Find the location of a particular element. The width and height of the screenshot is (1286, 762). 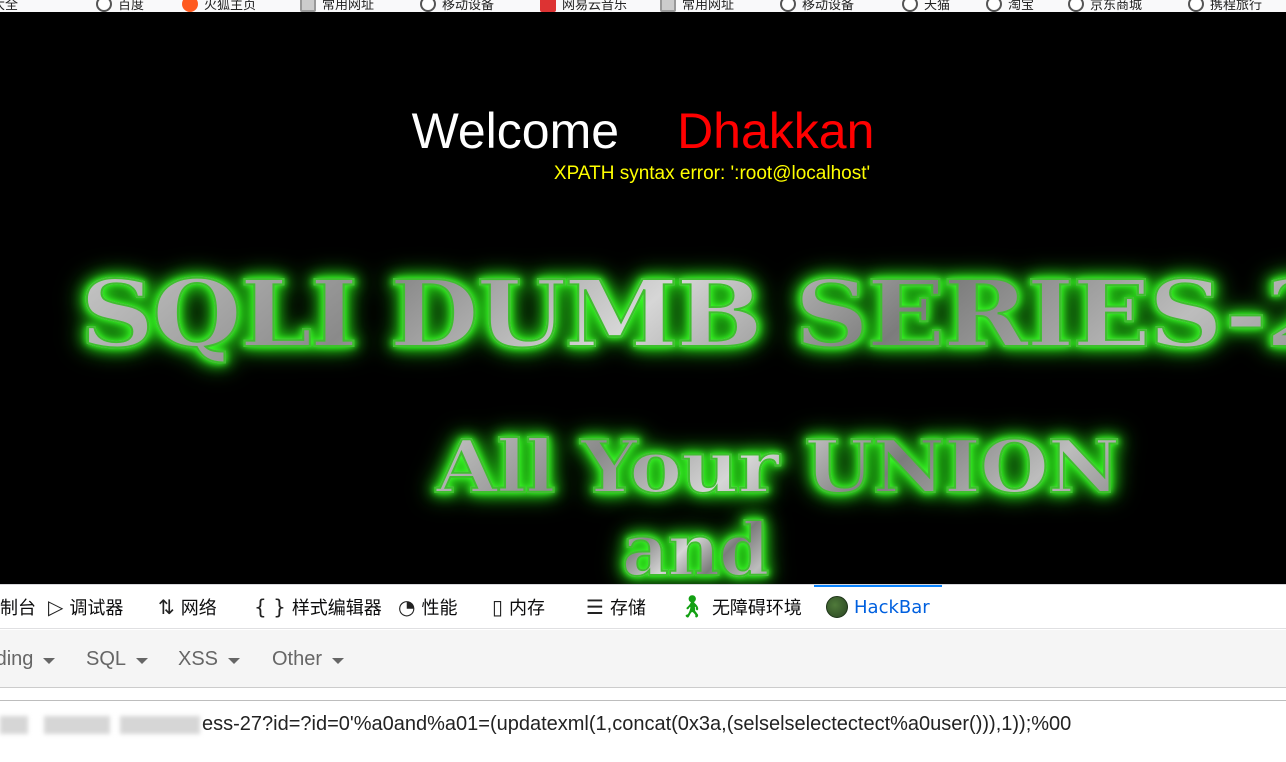

tab-console: 控制台 is located at coordinates (18, 607).